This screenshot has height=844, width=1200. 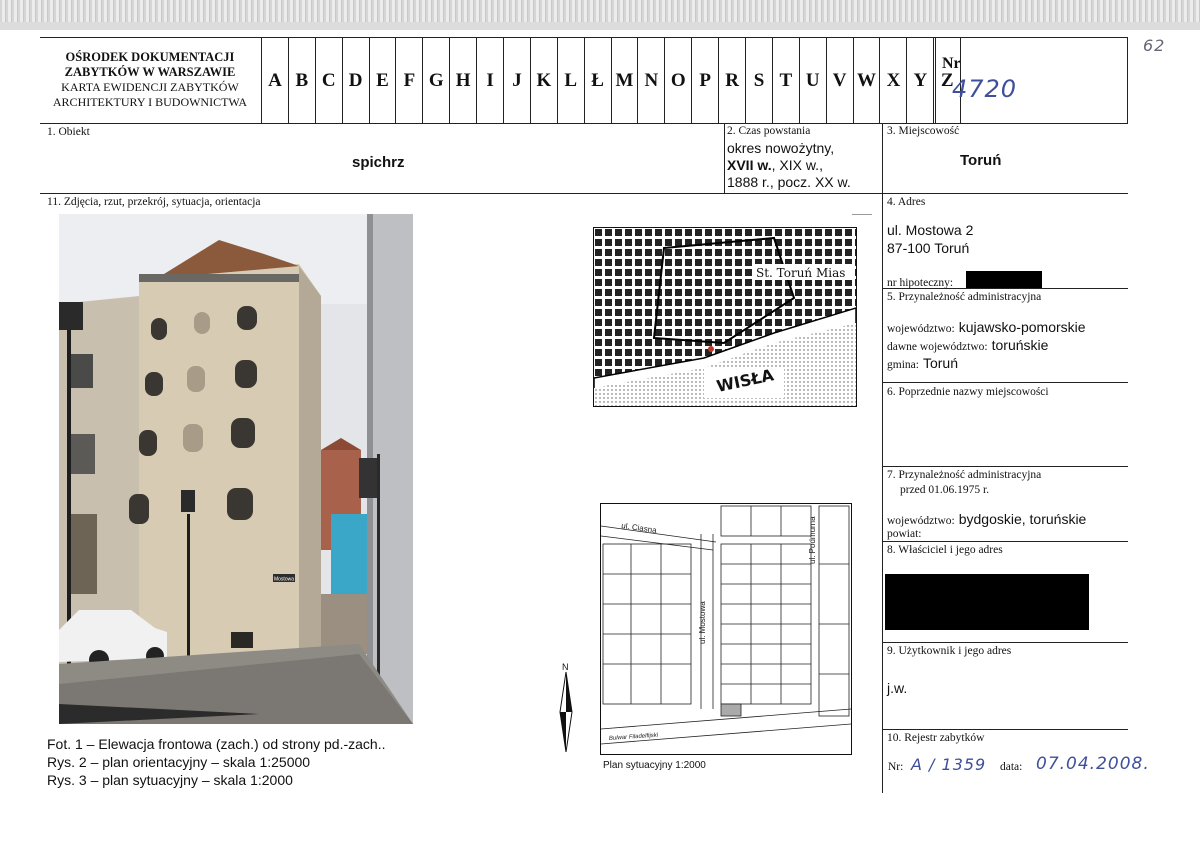 I want to click on index-letter-6: F, so click(x=410, y=81).